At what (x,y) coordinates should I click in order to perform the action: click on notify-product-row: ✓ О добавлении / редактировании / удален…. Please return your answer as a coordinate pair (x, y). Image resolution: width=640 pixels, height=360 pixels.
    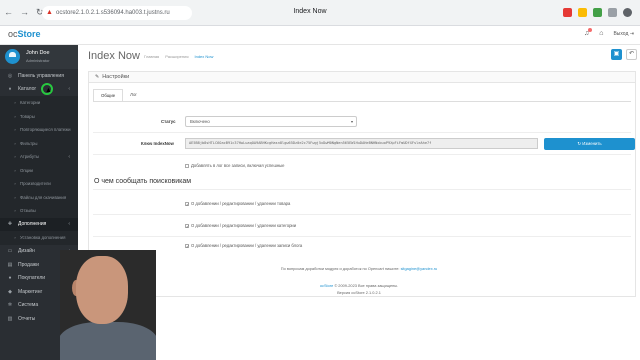
    Looking at the image, I should click on (237, 203).